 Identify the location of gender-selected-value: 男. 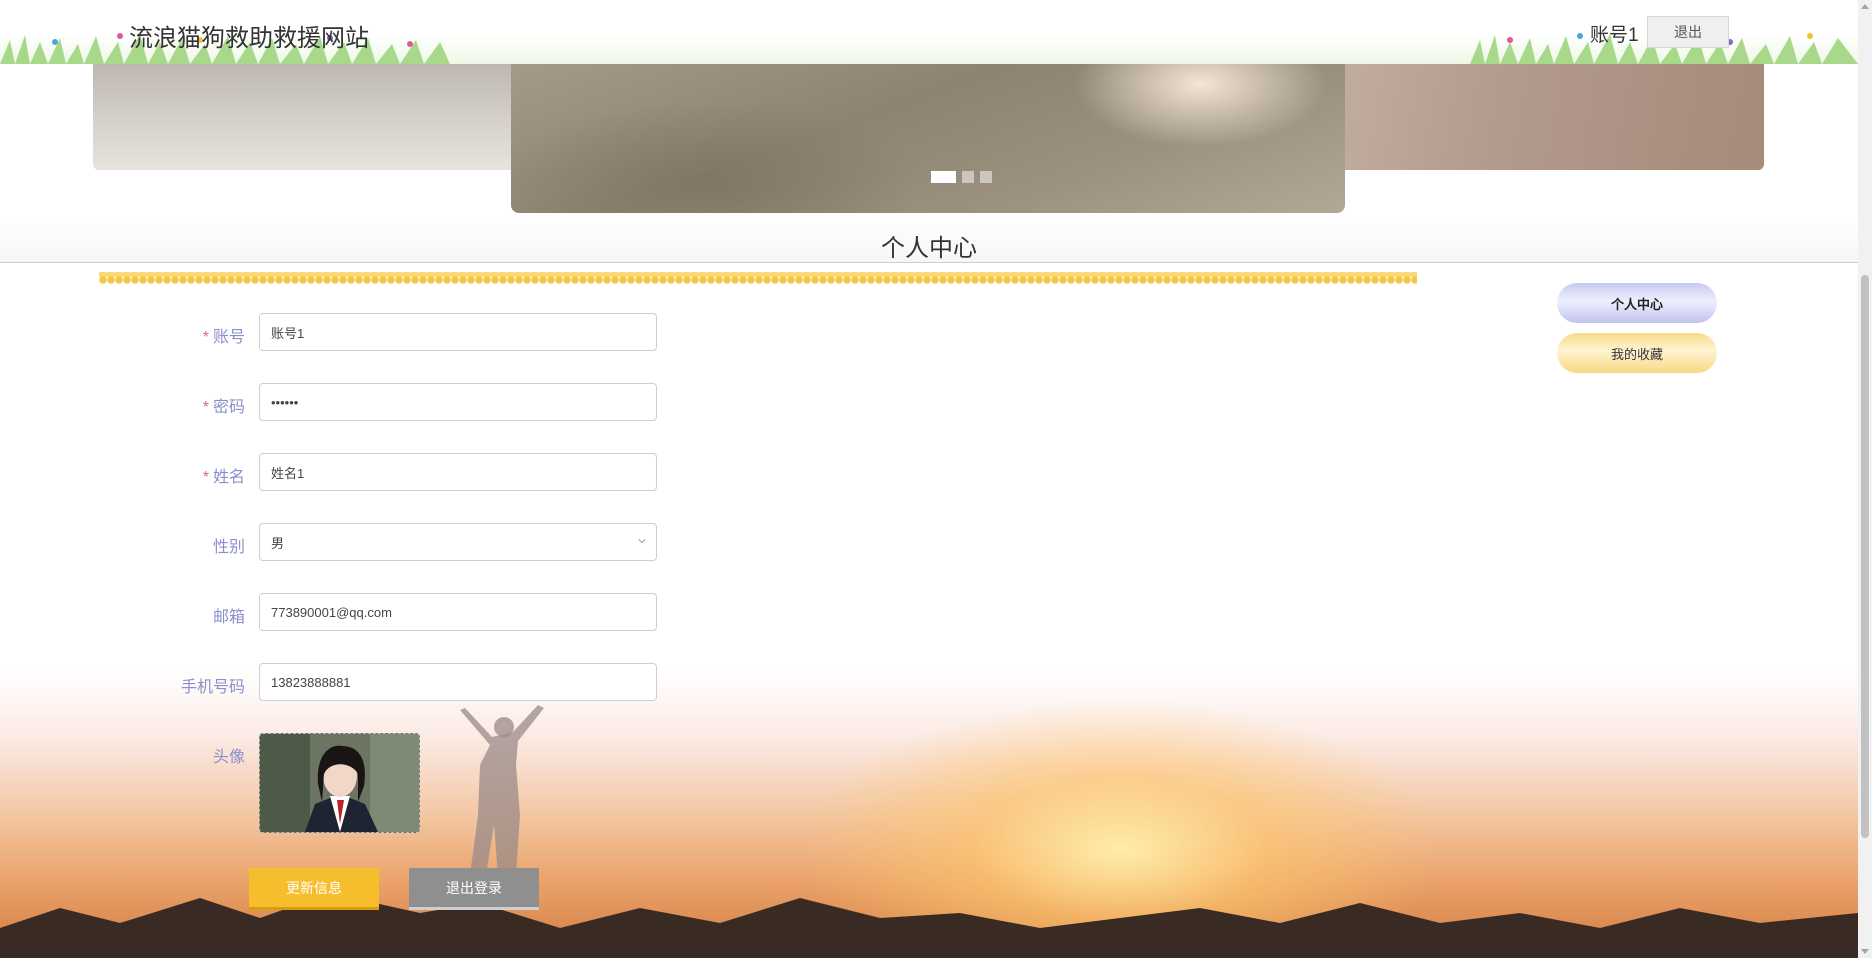
(278, 543).